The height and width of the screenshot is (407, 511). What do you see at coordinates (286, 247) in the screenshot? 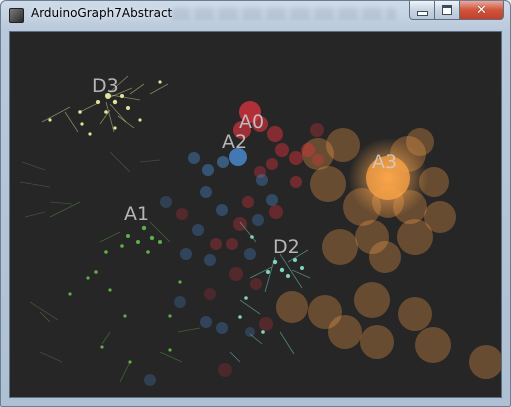
I see `label-d2: D2` at bounding box center [286, 247].